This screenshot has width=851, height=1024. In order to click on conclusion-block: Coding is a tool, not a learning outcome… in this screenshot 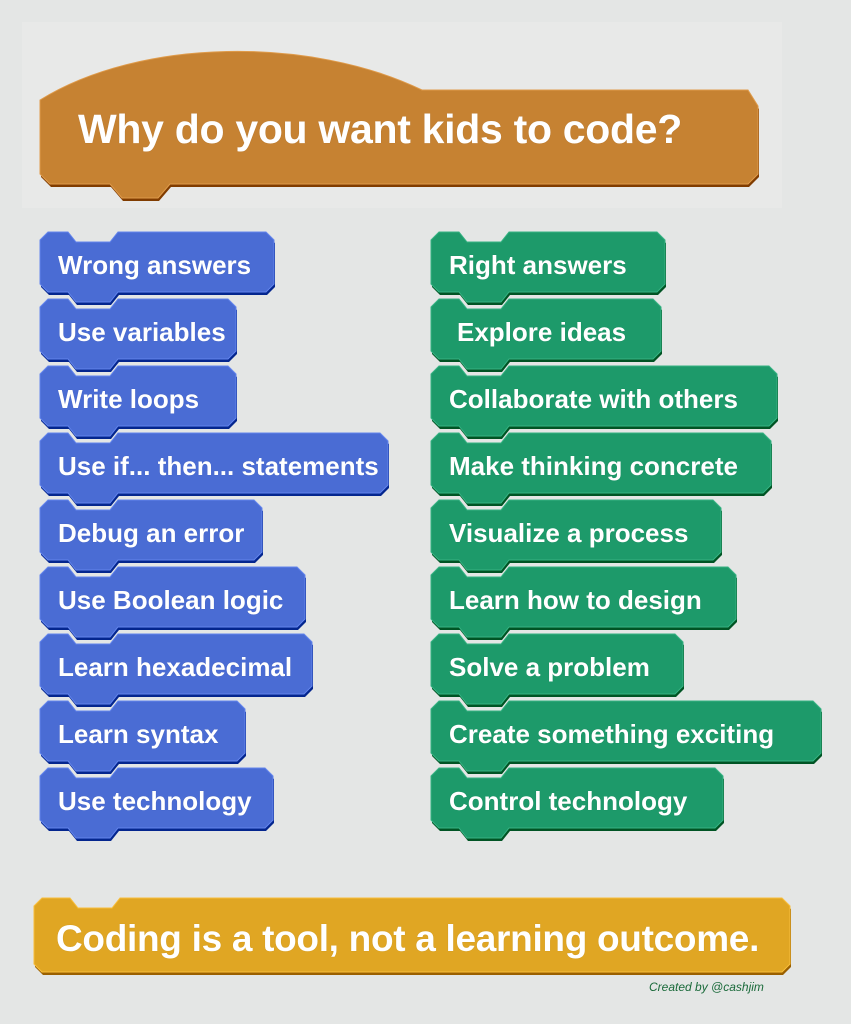, I will do `click(412, 937)`.